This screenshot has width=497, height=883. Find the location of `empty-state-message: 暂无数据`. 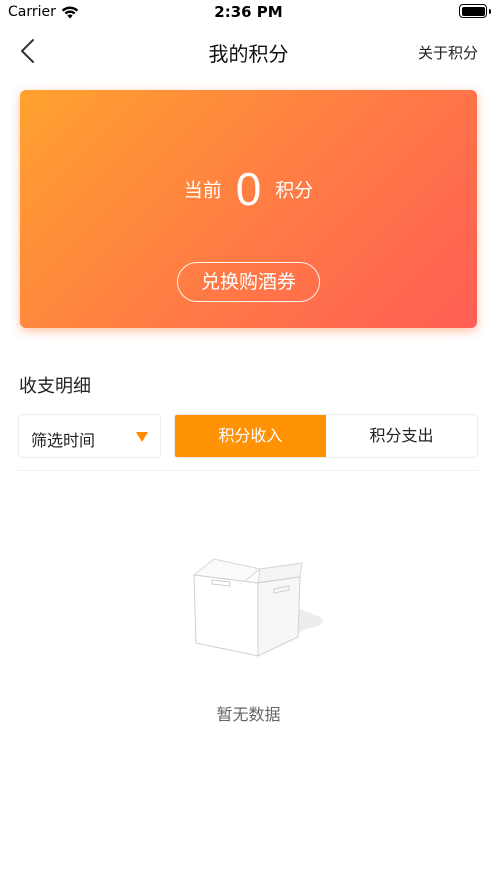

empty-state-message: 暂无数据 is located at coordinates (248, 714).